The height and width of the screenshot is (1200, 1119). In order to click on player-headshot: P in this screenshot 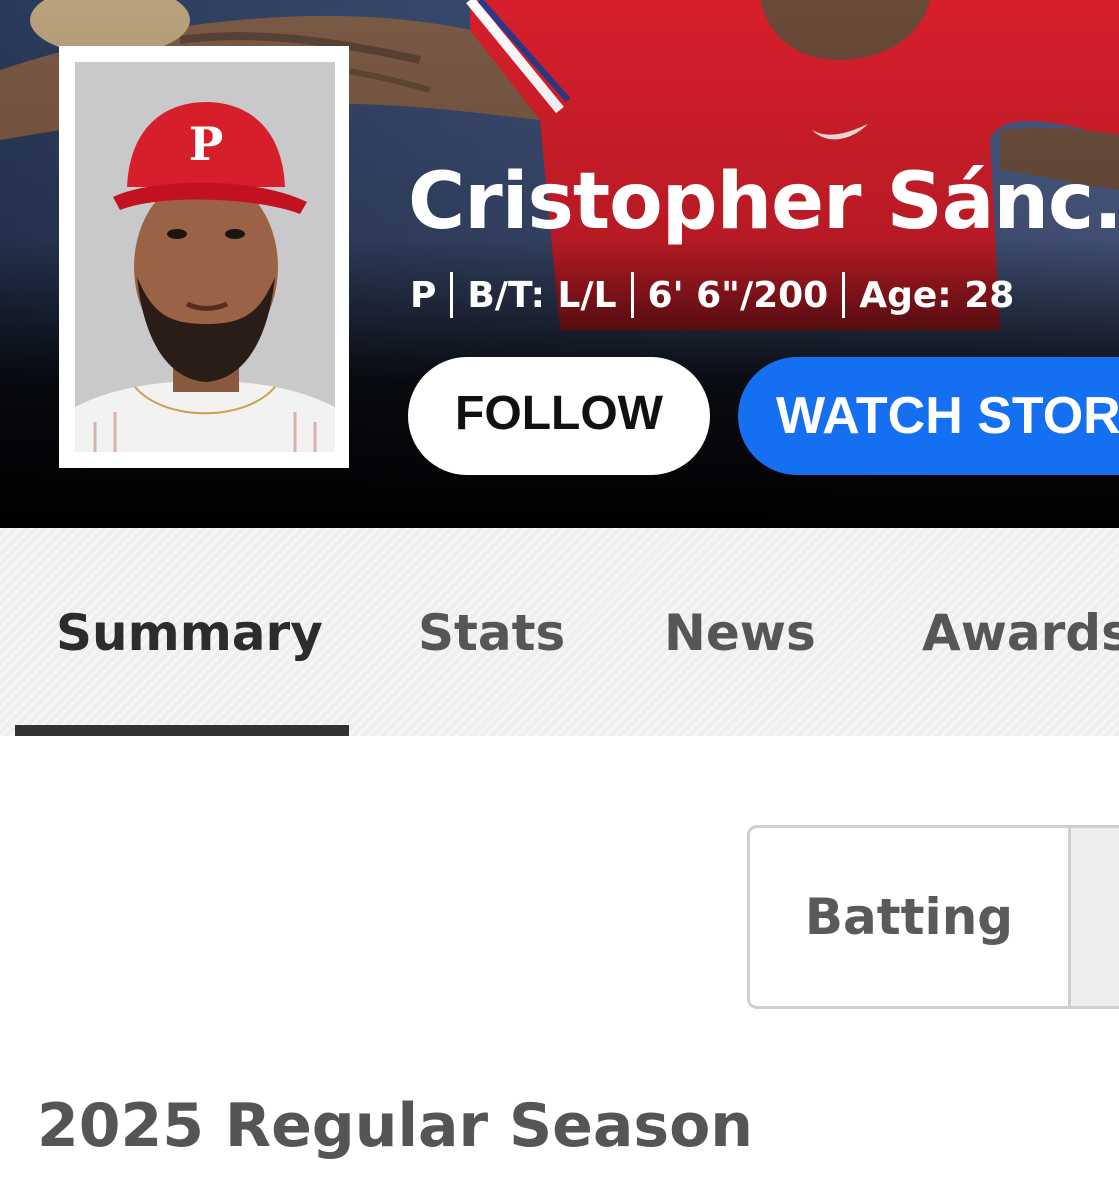, I will do `click(205, 257)`.